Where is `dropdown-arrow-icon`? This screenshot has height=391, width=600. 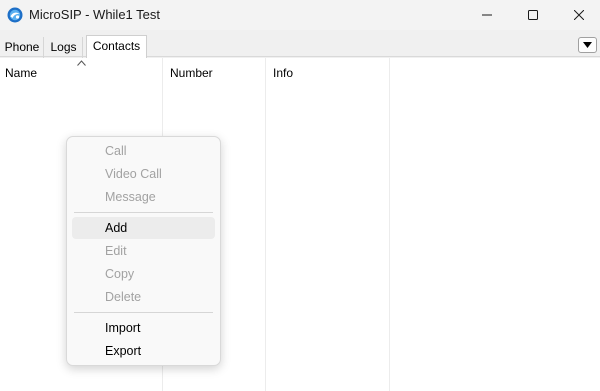 dropdown-arrow-icon is located at coordinates (587, 45).